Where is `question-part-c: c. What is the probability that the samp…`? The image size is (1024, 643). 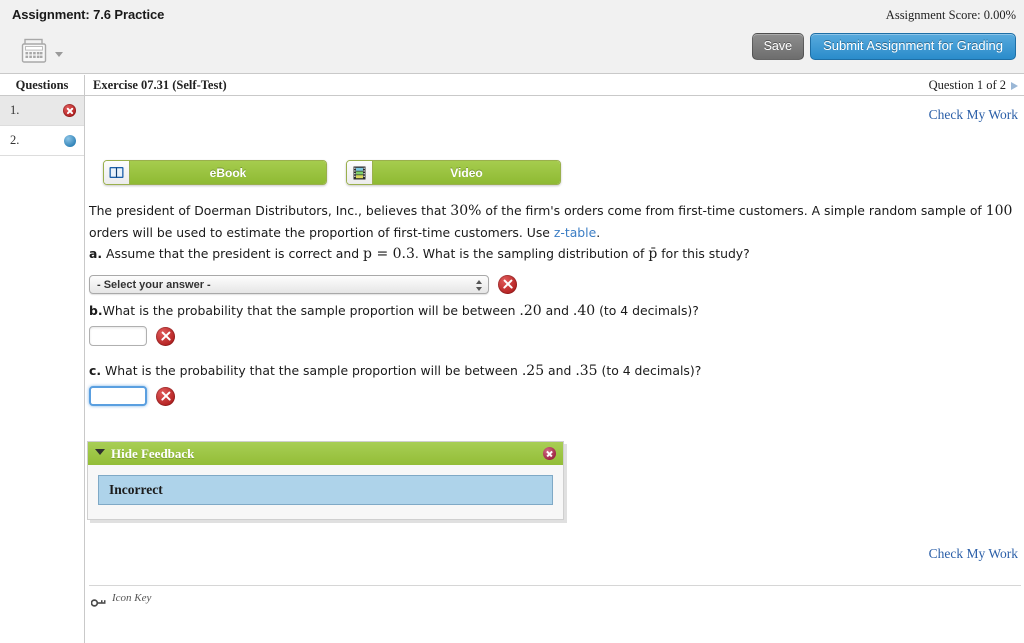 question-part-c: c. What is the probability that the samp… is located at coordinates (555, 371).